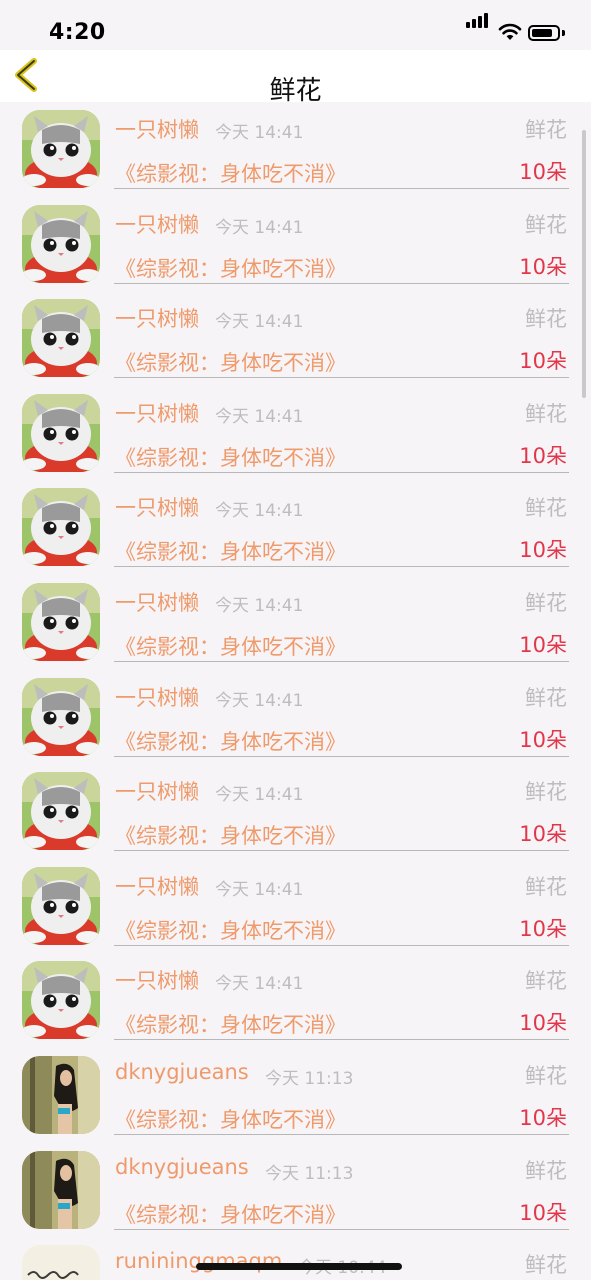 Image resolution: width=591 pixels, height=1280 pixels. What do you see at coordinates (77, 32) in the screenshot?
I see `status-time: 4:20` at bounding box center [77, 32].